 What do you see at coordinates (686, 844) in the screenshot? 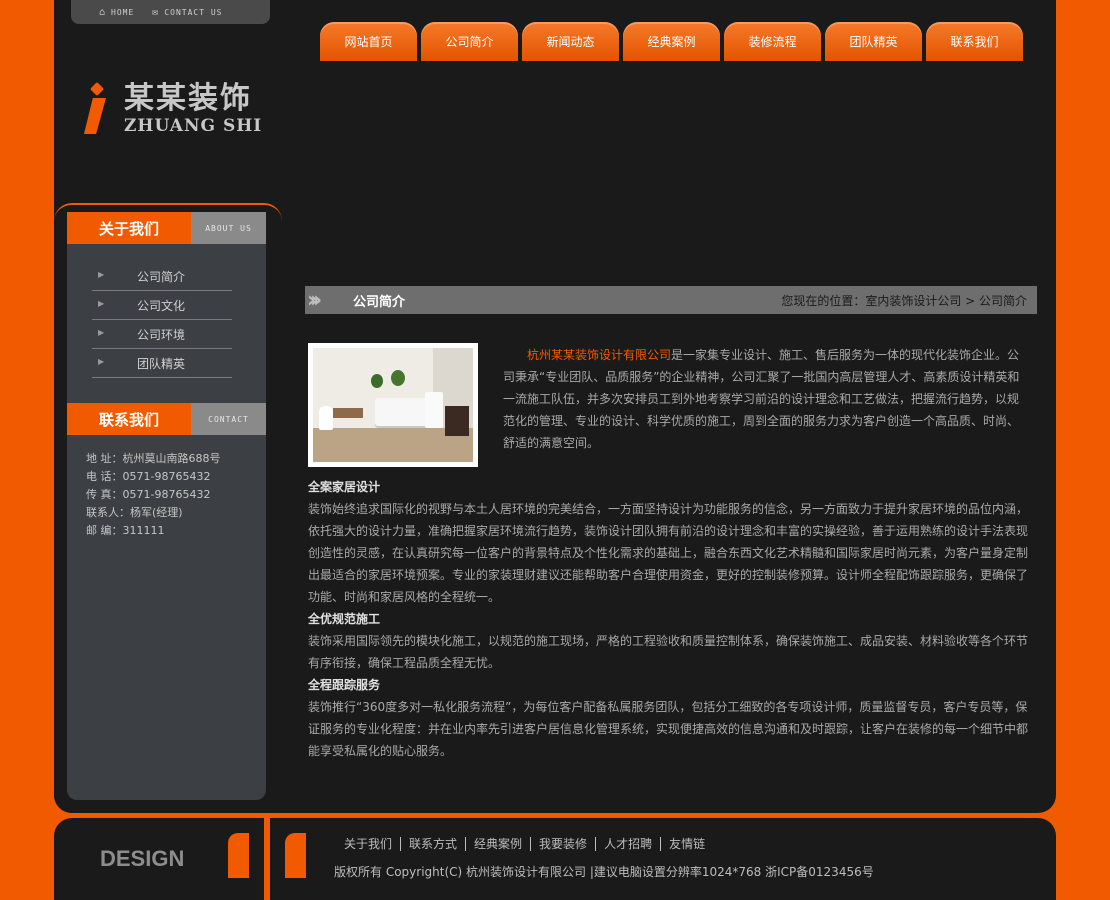
I see `footer-link-friends: 友情链` at bounding box center [686, 844].